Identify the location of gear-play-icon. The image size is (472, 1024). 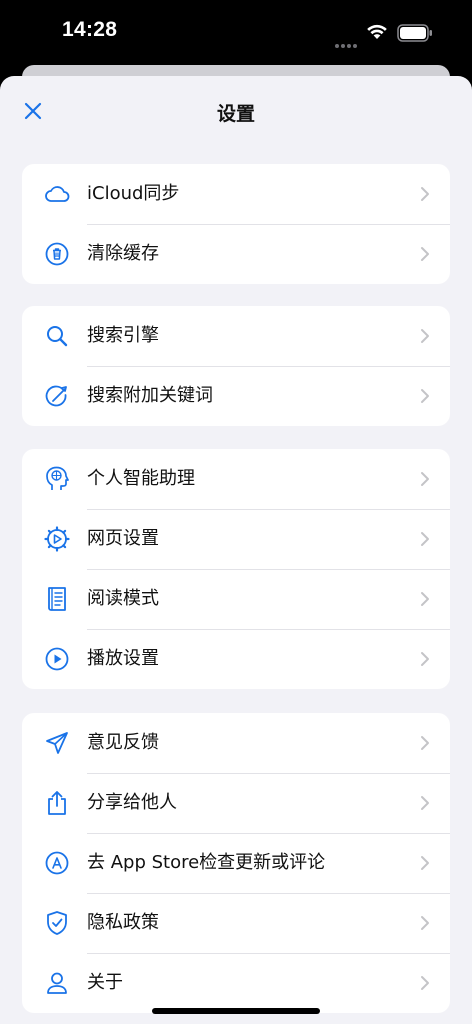
(57, 539).